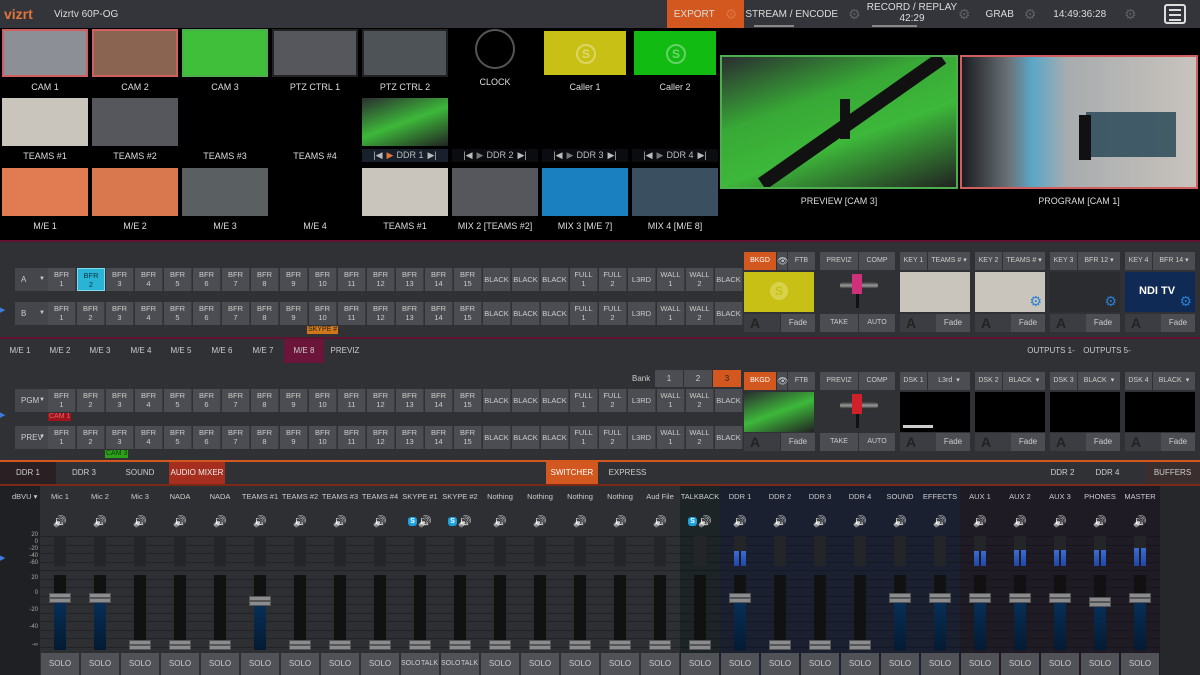 Image resolution: width=1200 pixels, height=675 pixels. Describe the element at coordinates (782, 381) in the screenshot. I see `eye-icon: 👁` at that location.